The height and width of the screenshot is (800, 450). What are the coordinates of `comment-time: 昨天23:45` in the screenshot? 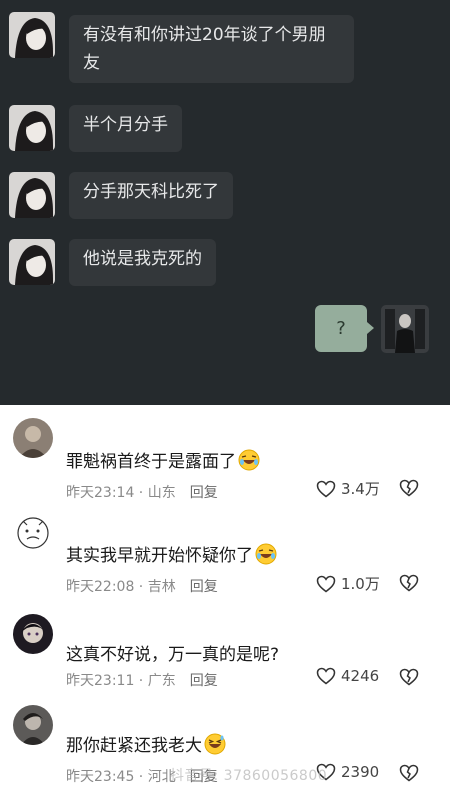 It's located at (100, 777).